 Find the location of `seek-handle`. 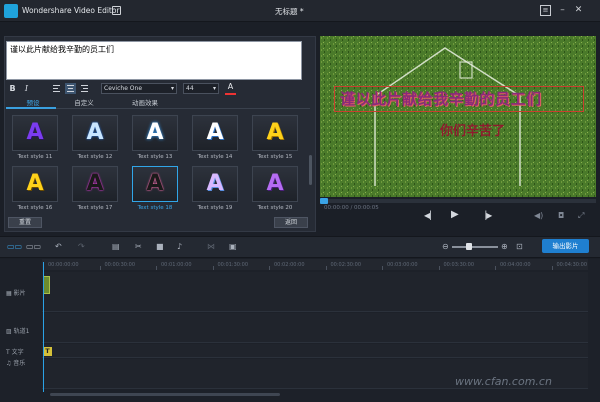

seek-handle is located at coordinates (324, 201).